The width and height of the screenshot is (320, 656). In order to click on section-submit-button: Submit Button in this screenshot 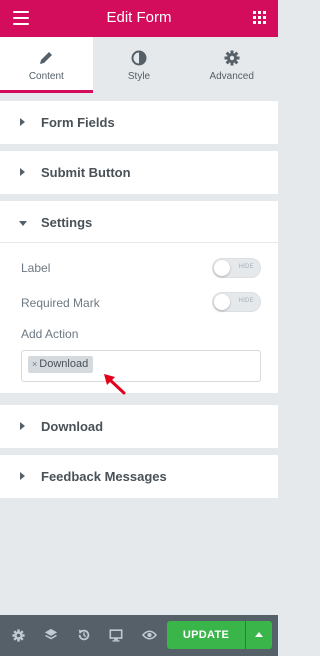, I will do `click(139, 173)`.